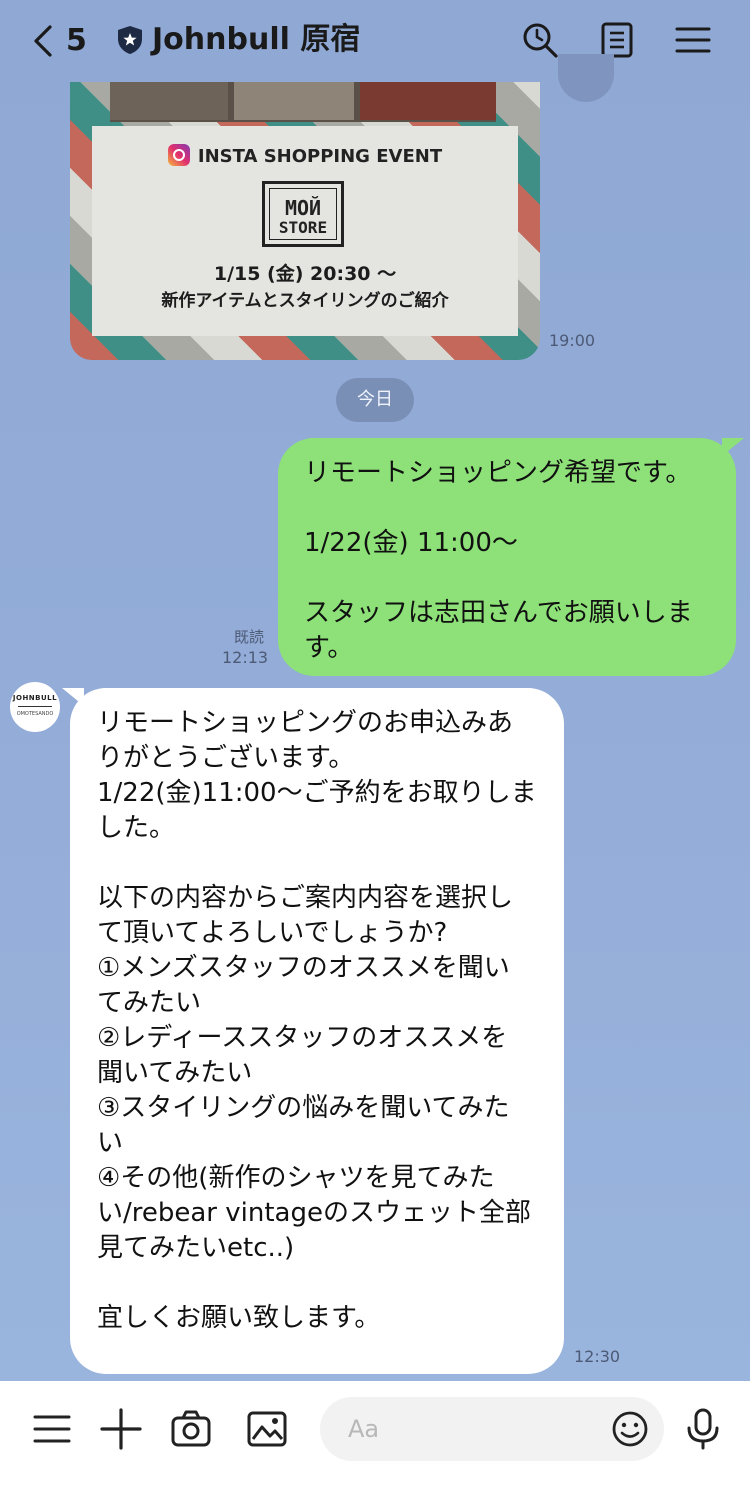  I want to click on avatar-subtext: OMOTESANDO, so click(35, 714).